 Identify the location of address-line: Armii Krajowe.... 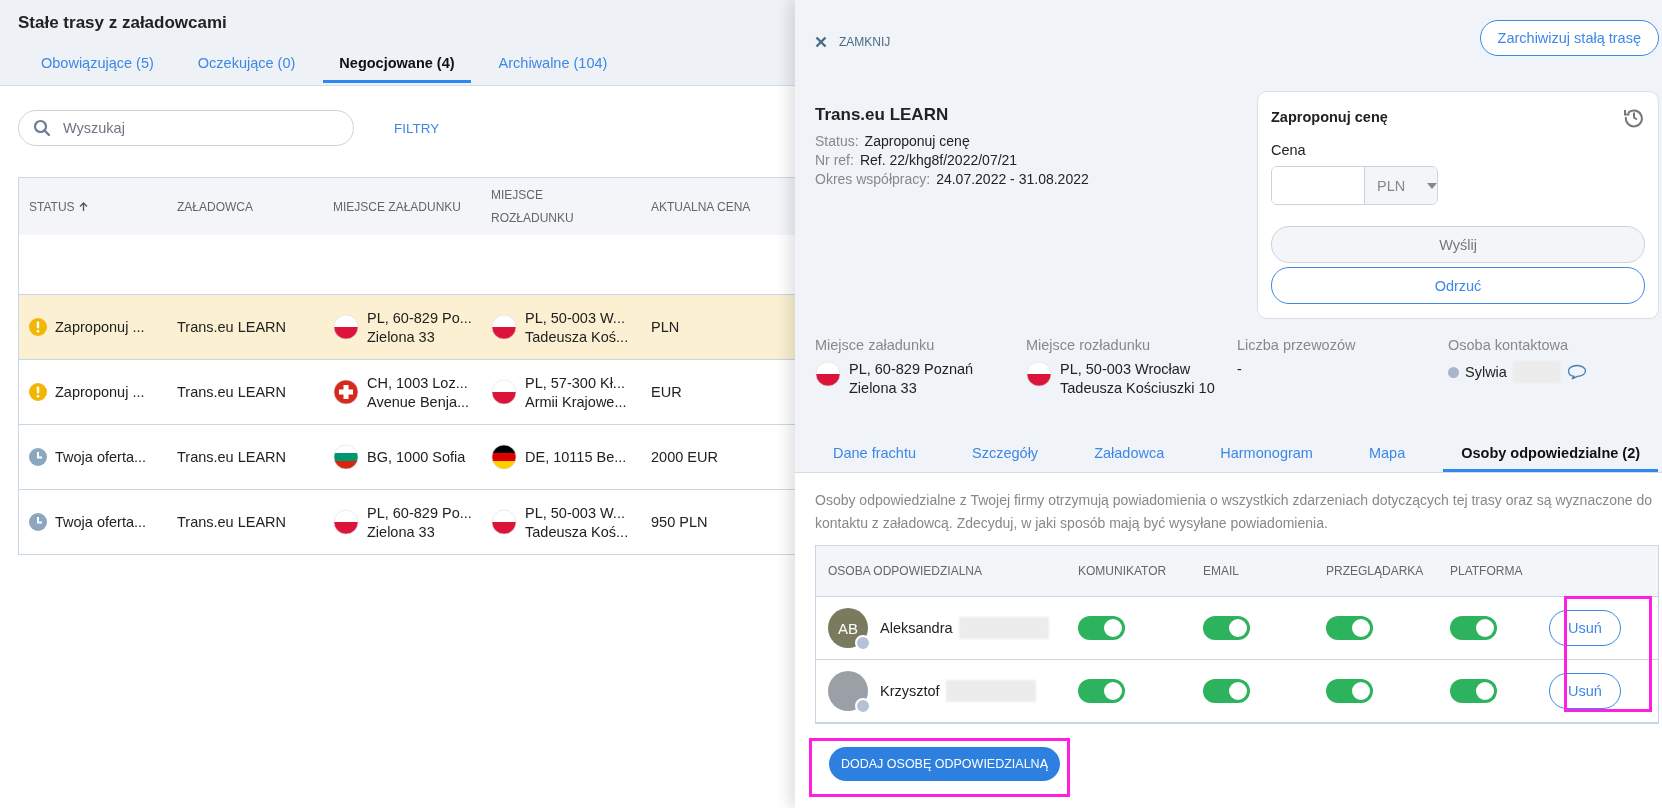
(576, 401).